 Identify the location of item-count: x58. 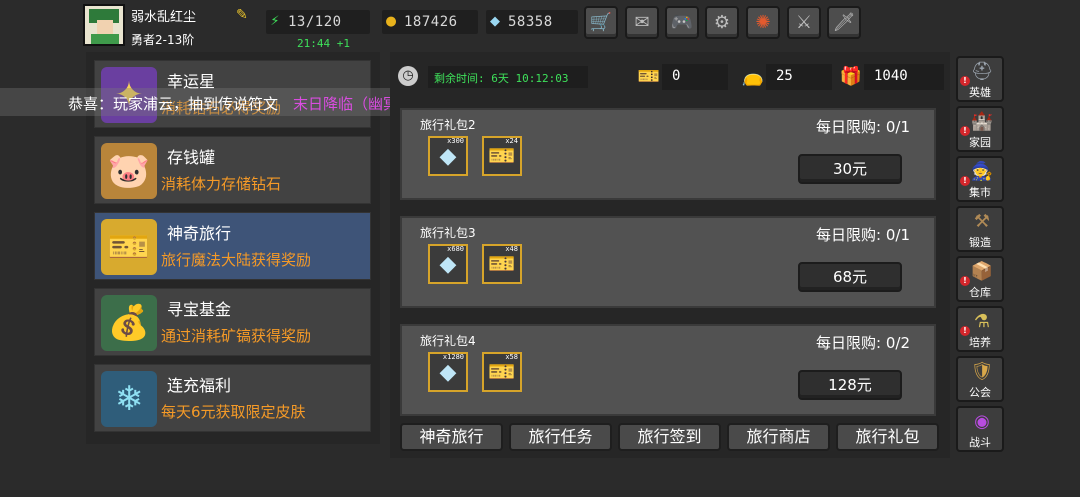
(511, 357).